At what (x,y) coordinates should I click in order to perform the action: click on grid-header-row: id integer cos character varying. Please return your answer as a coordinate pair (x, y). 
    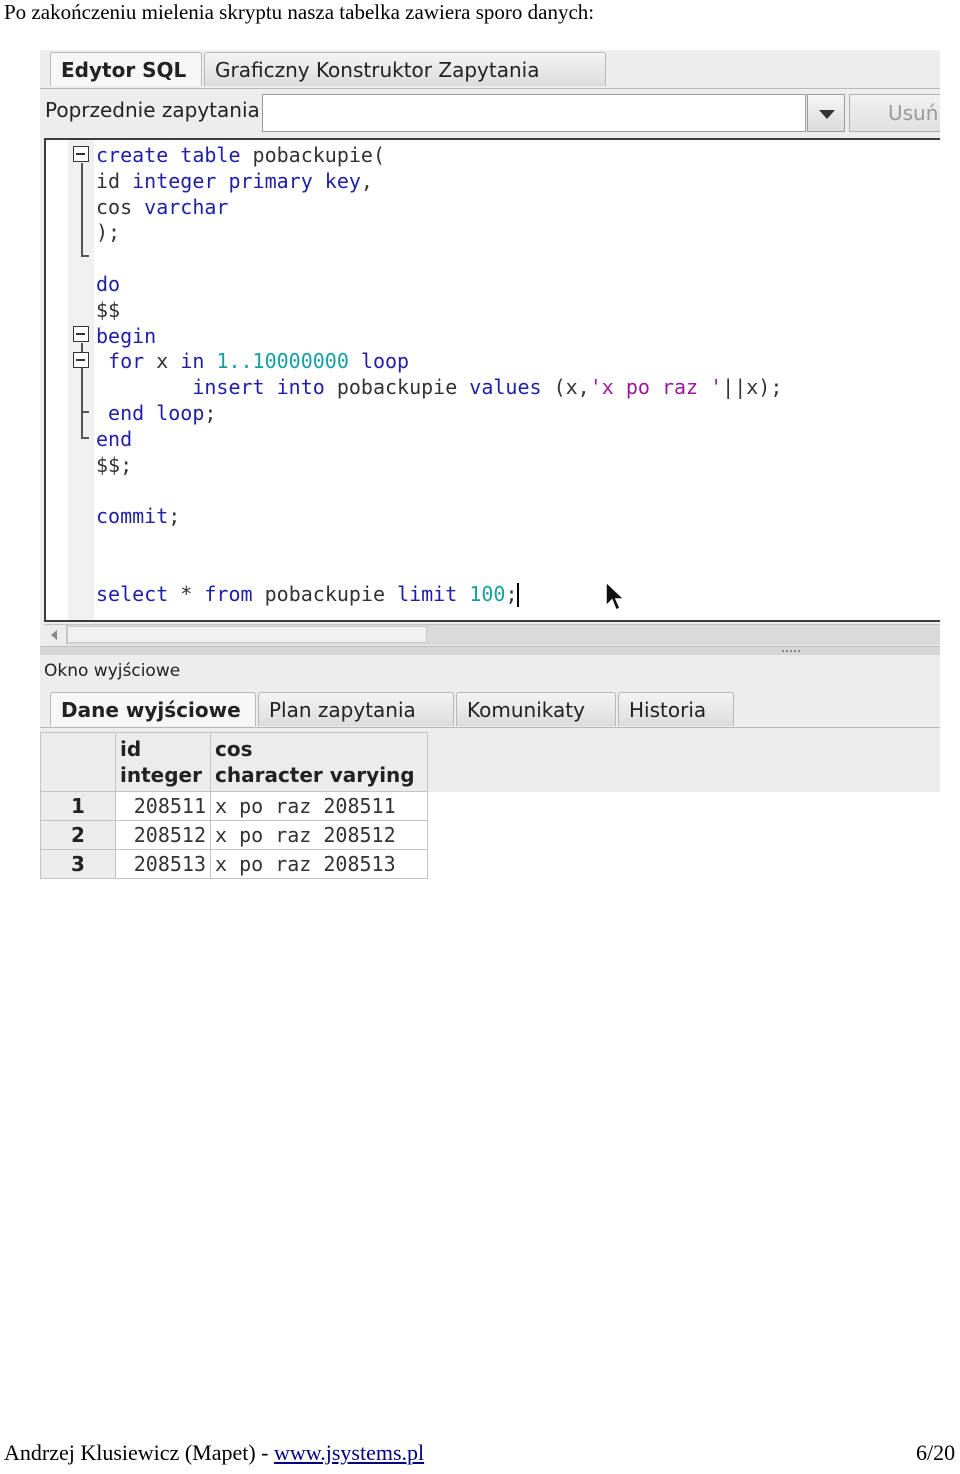
    Looking at the image, I should click on (234, 762).